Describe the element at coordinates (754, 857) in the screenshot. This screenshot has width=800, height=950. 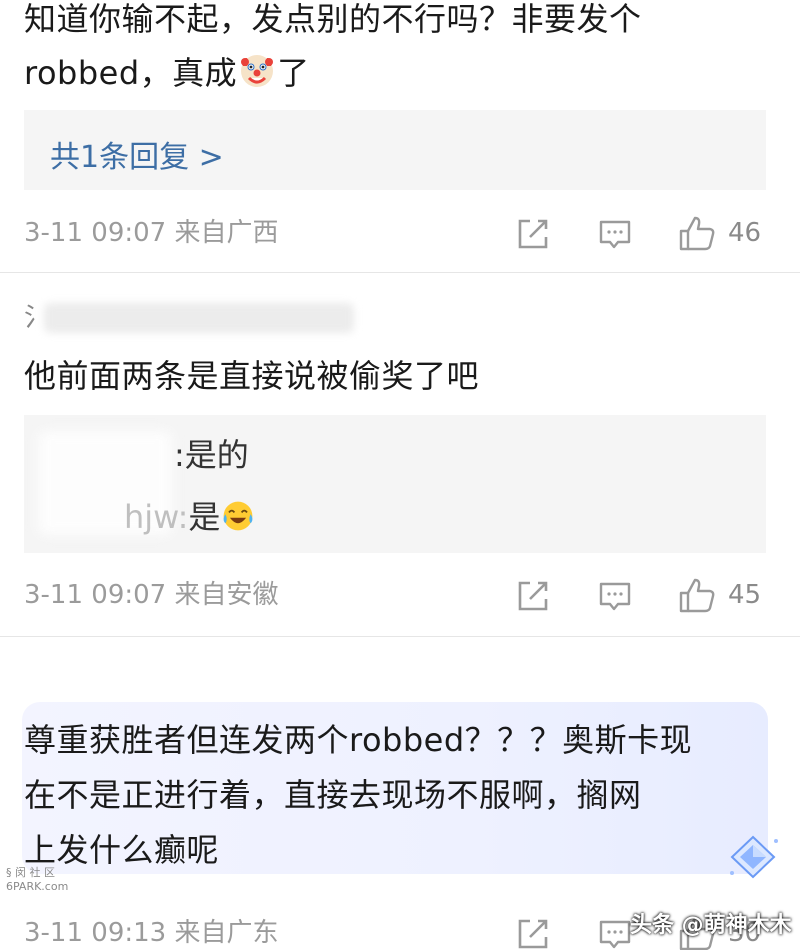
I see `diamond-badge-icon` at that location.